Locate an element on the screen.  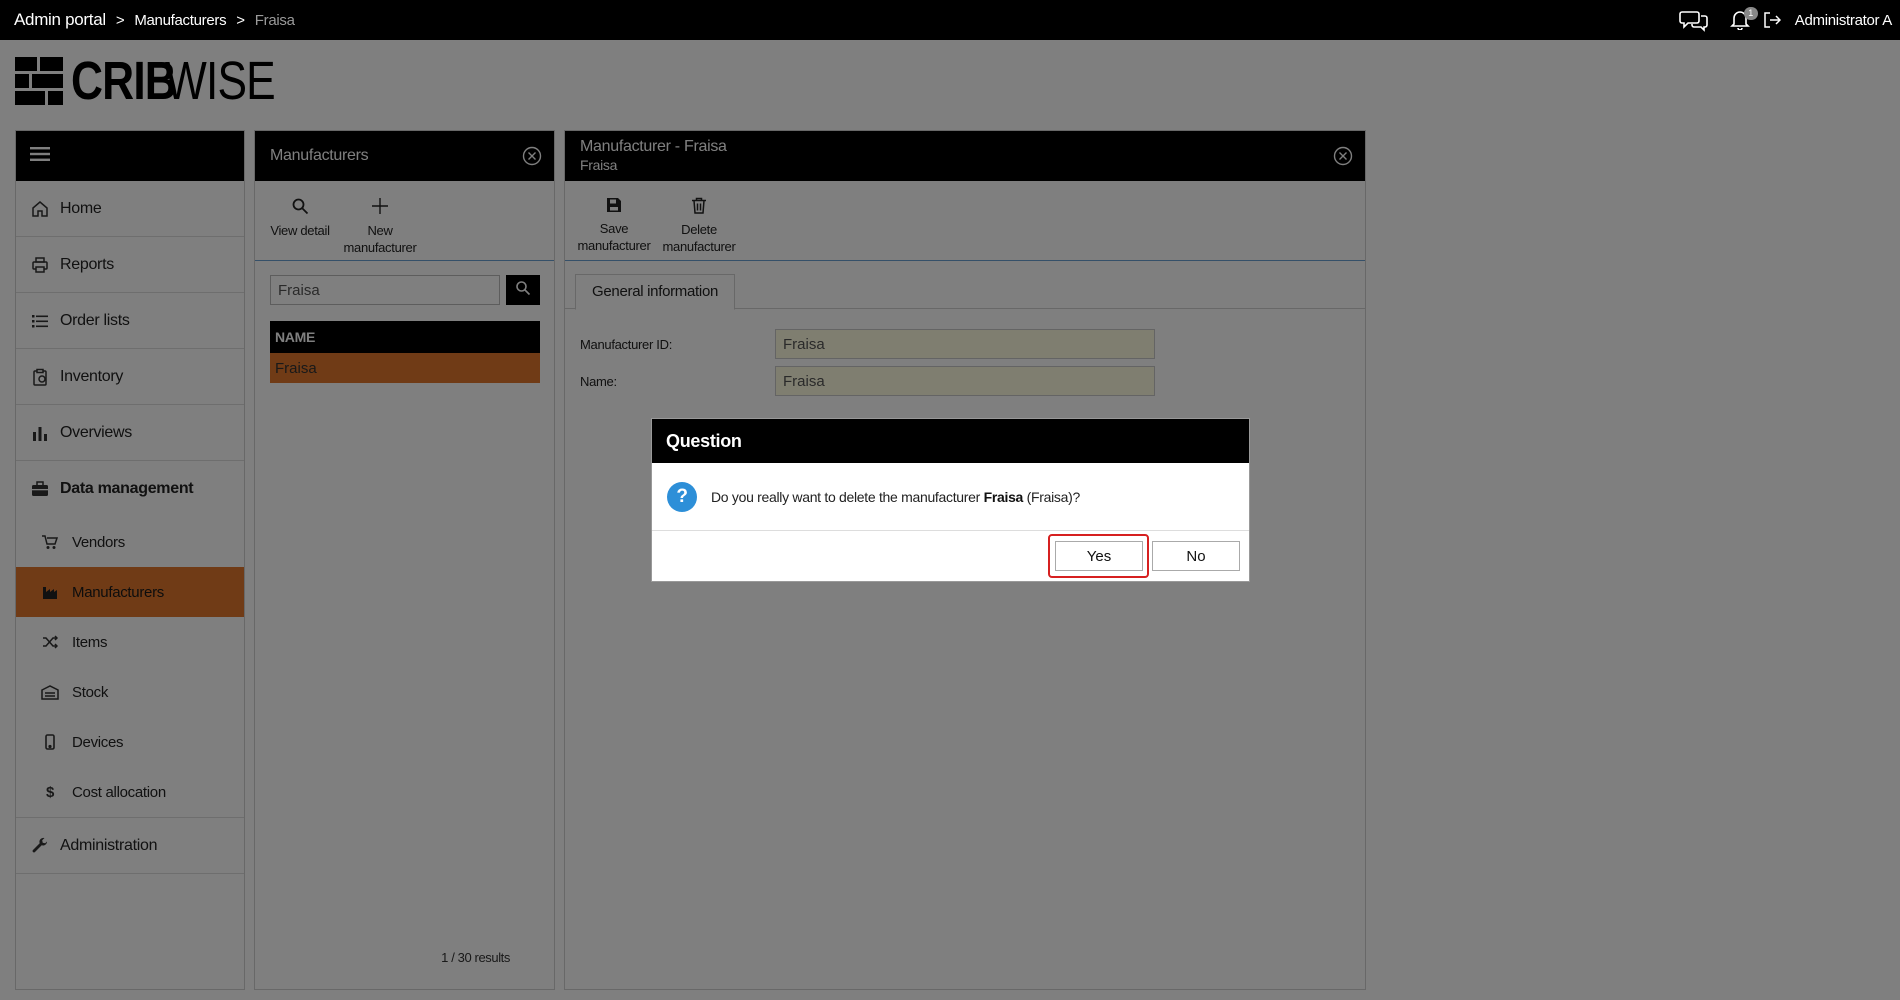
breadcrumb: Admin portal > Manufacturers > Fraisa is located at coordinates (147, 20).